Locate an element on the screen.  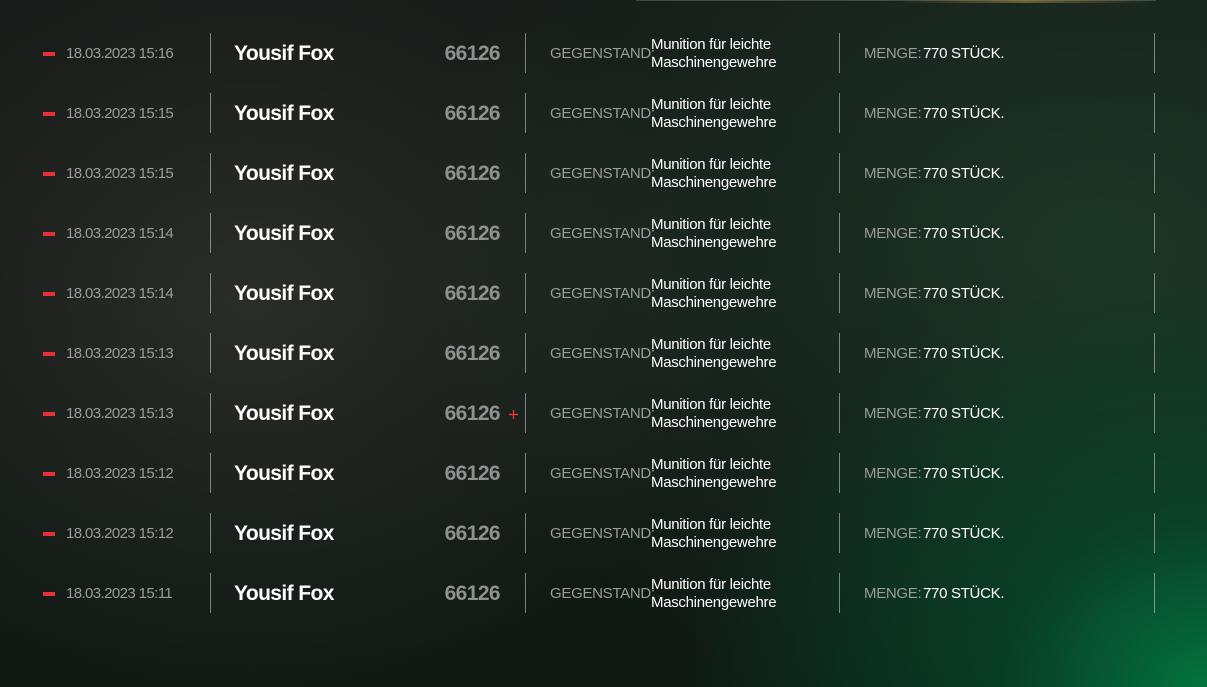
crosshair-cursor-icon is located at coordinates (513, 414).